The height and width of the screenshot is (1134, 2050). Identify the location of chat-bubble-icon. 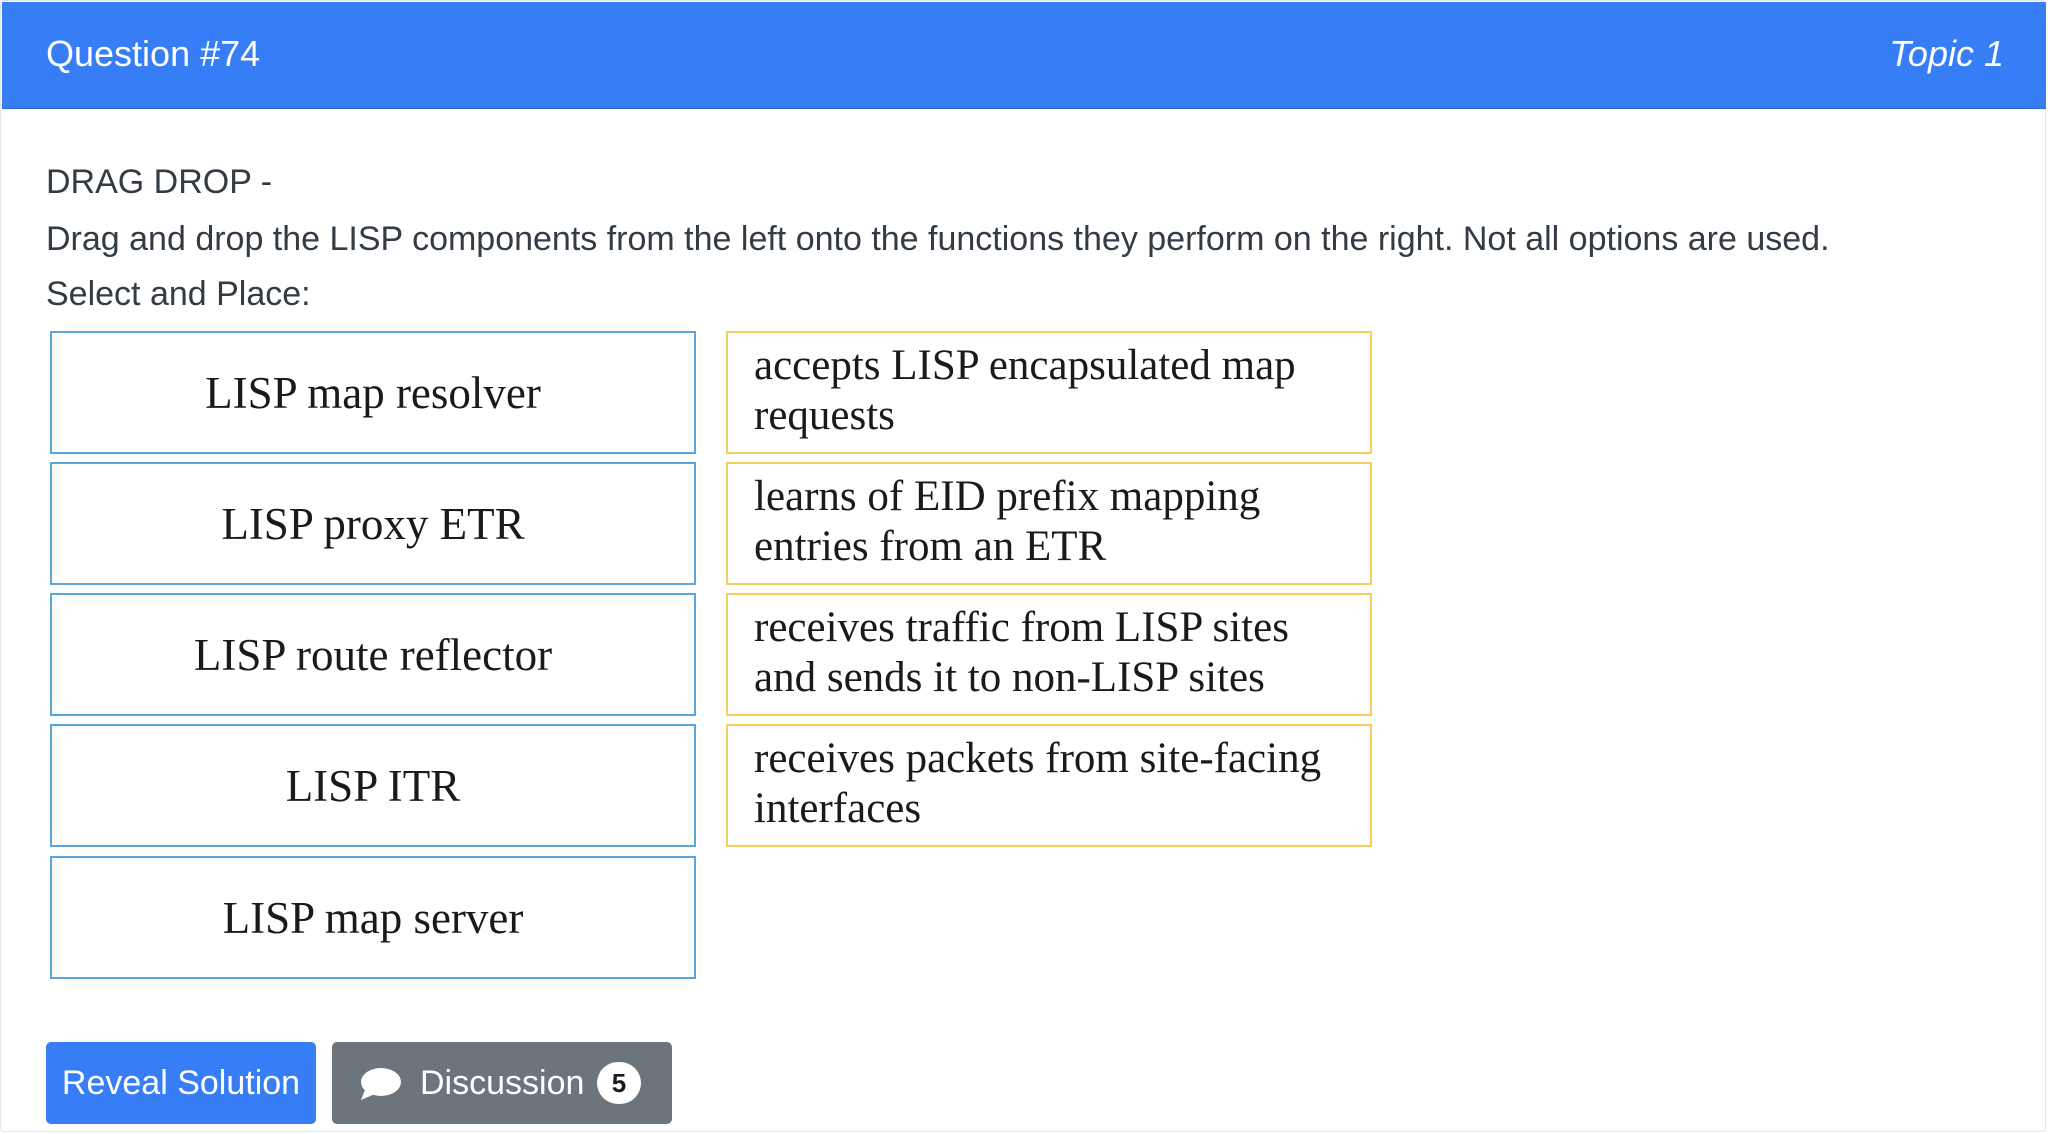
(381, 1084).